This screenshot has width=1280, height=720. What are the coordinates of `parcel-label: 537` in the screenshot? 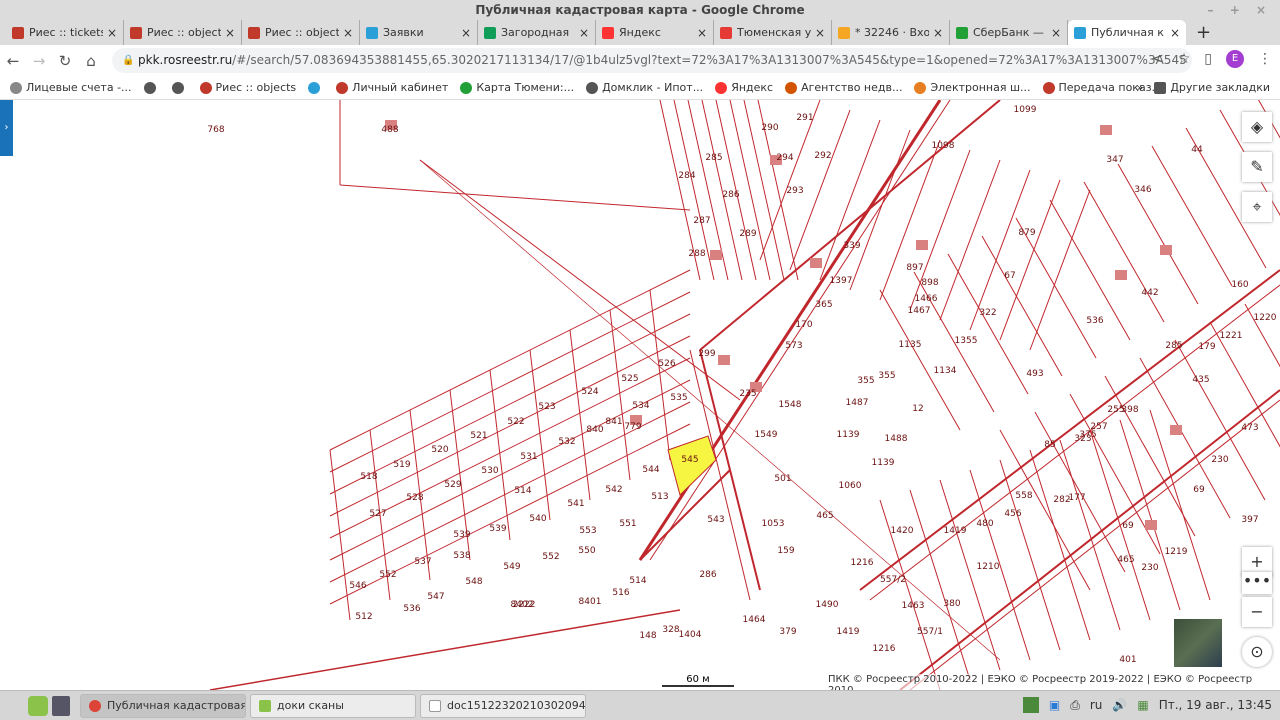 It's located at (422, 562).